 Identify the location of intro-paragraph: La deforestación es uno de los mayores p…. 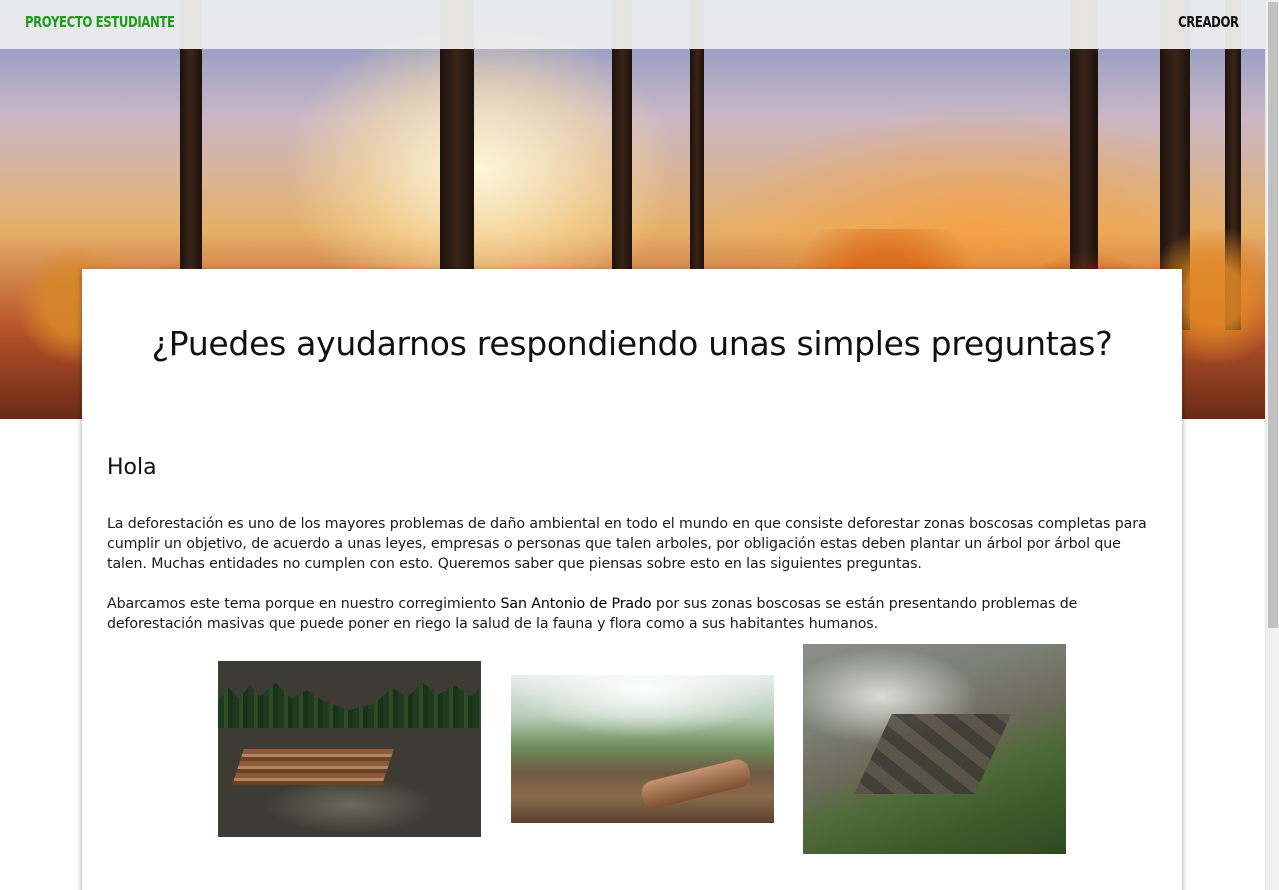
(627, 544).